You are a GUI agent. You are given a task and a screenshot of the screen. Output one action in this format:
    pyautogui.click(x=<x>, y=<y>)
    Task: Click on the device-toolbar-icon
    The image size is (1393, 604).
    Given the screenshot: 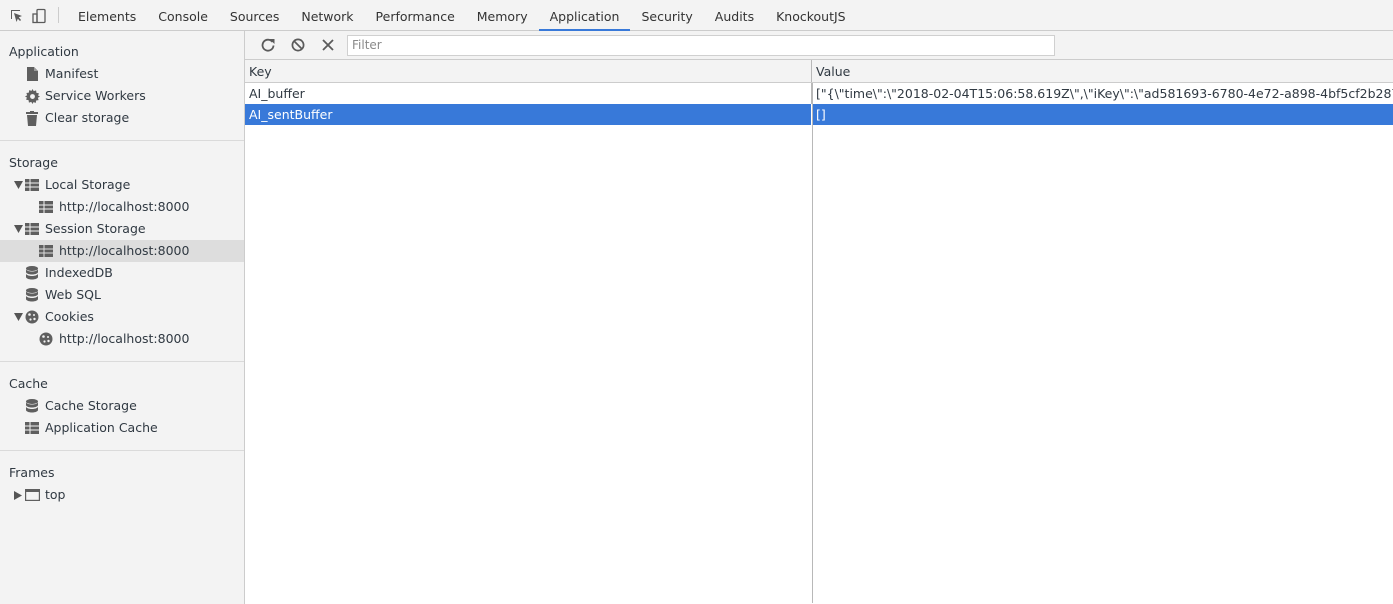 What is the action you would take?
    pyautogui.click(x=39, y=15)
    